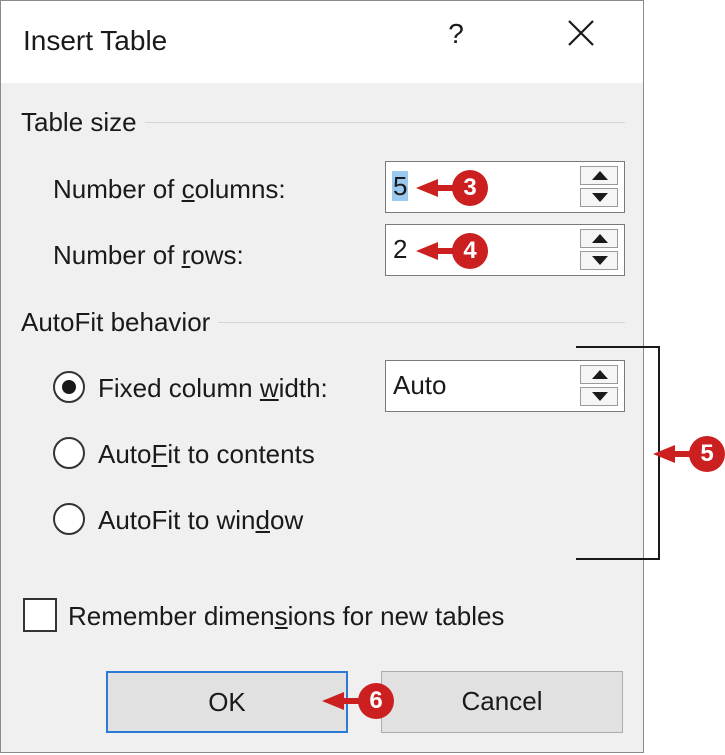  Describe the element at coordinates (452, 251) in the screenshot. I see `callout-4: 4` at that location.